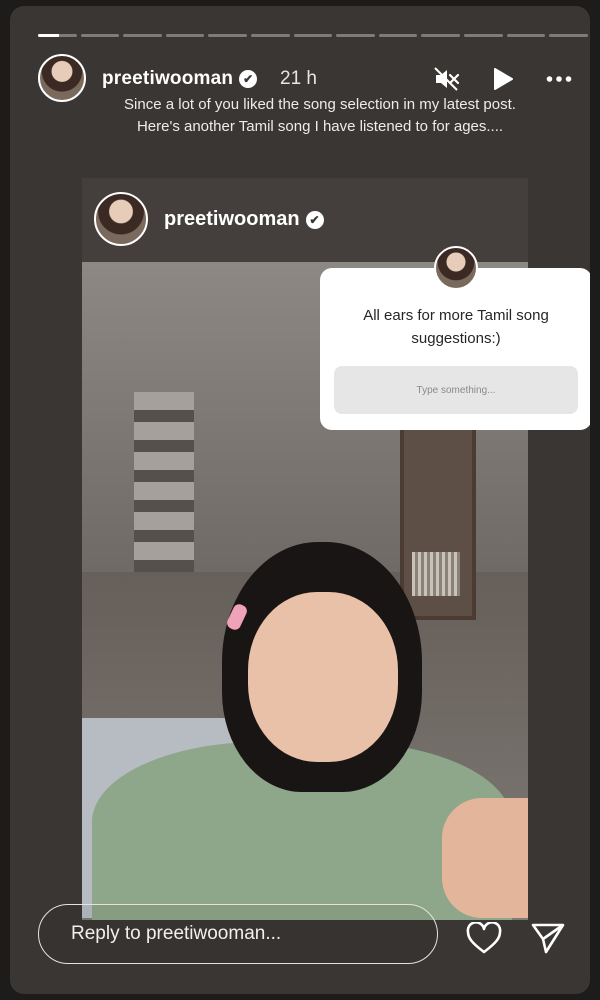 The height and width of the screenshot is (1000, 600). I want to click on play-icon, so click(503, 79).